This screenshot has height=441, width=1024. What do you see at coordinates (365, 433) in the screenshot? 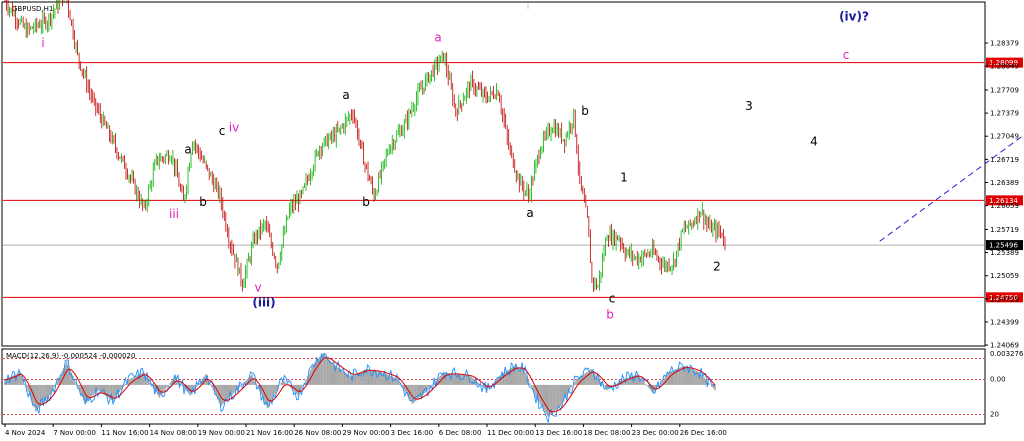
I see `time-tick-label: 29 Nov 00:00` at bounding box center [365, 433].